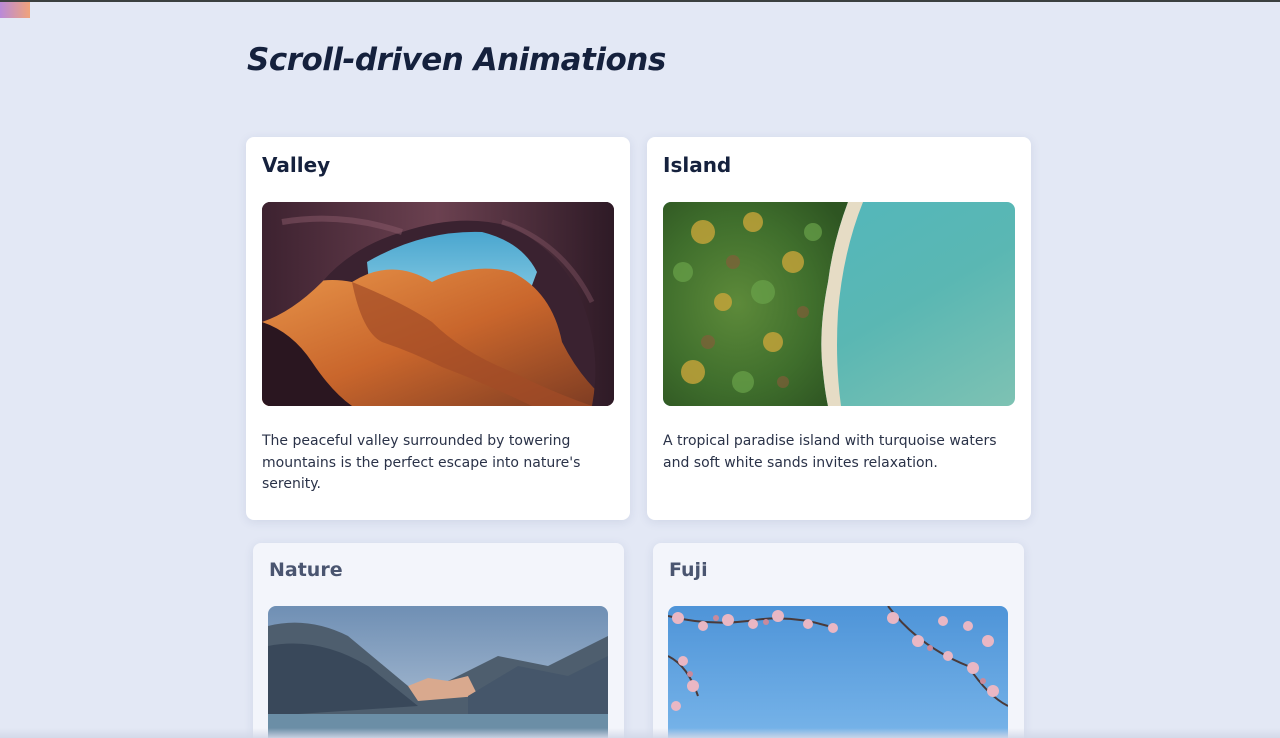 The image size is (1280, 738). What do you see at coordinates (15, 10) in the screenshot?
I see `scroll-progress-indicator` at bounding box center [15, 10].